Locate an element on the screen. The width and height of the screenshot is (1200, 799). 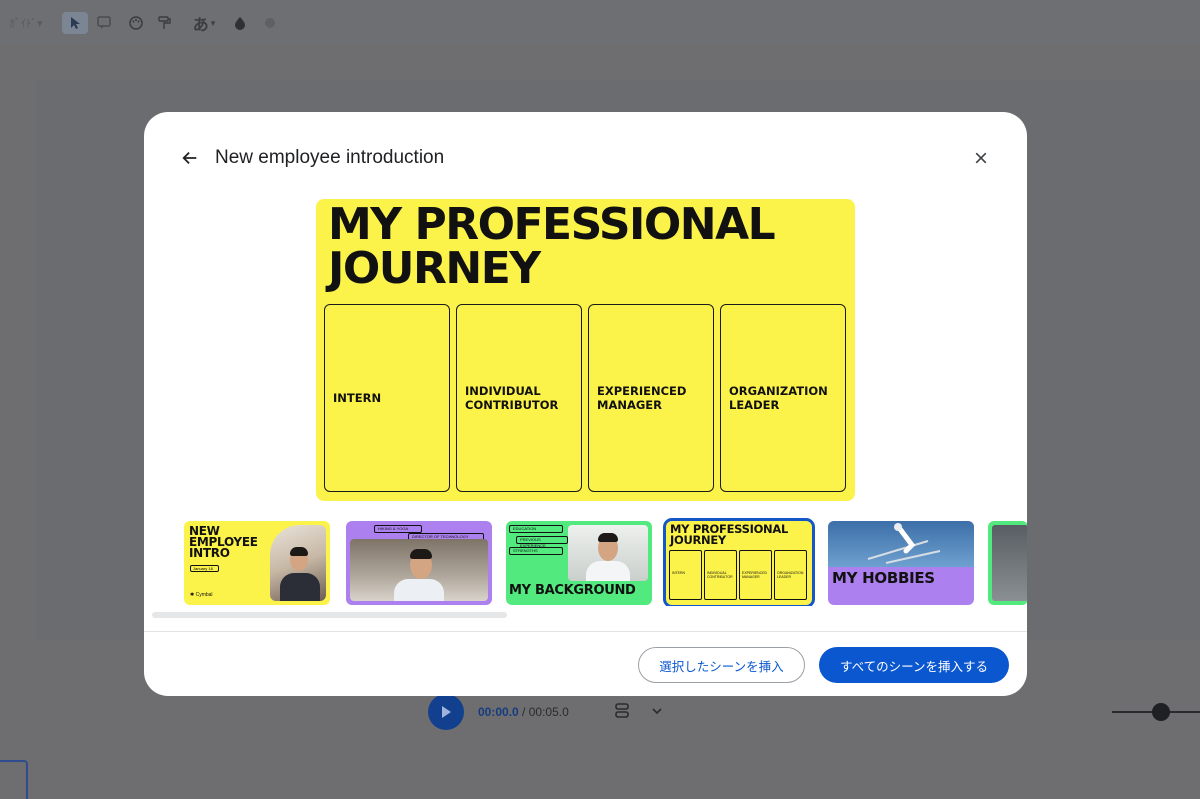
thumbnail-title: MY PROFESSIONAL JOURNEY is located at coordinates (729, 534).